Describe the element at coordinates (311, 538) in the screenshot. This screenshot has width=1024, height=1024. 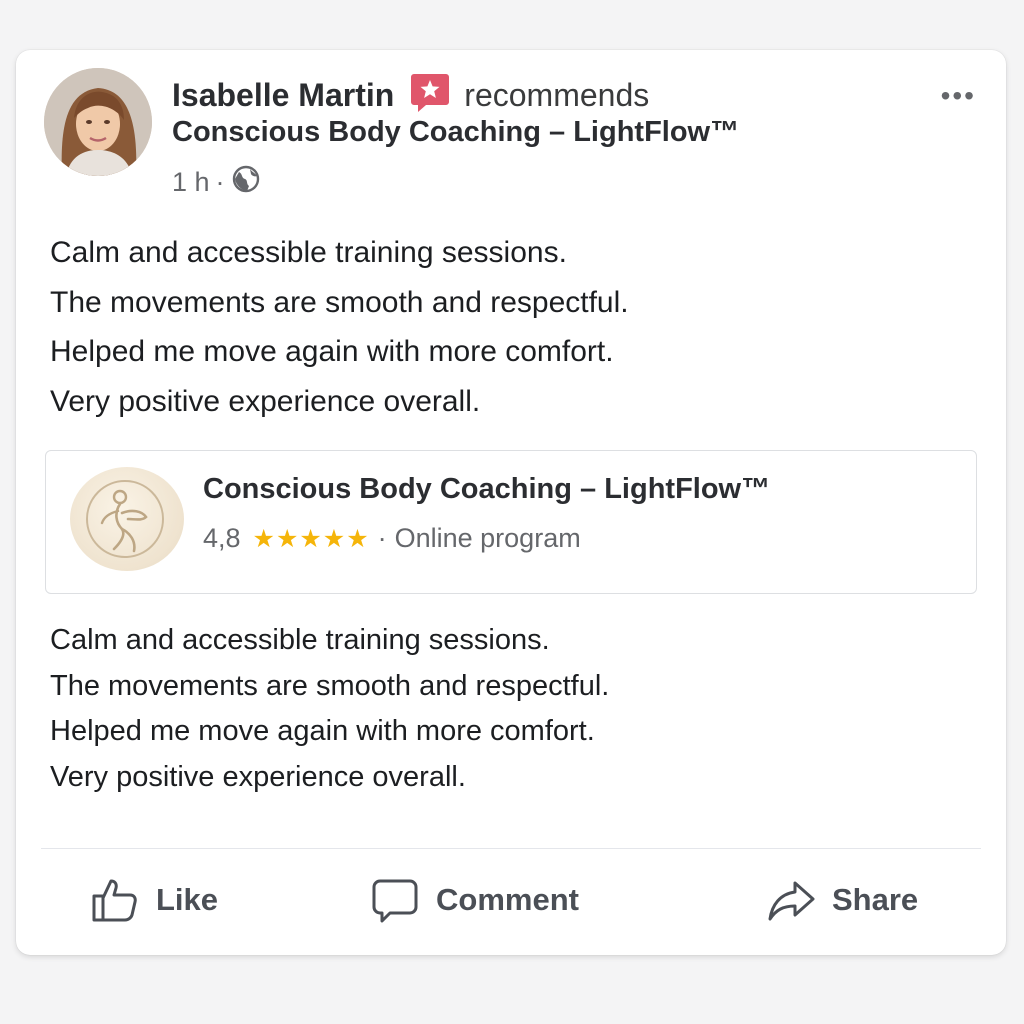
I see `star-rating: ★★★★★` at that location.